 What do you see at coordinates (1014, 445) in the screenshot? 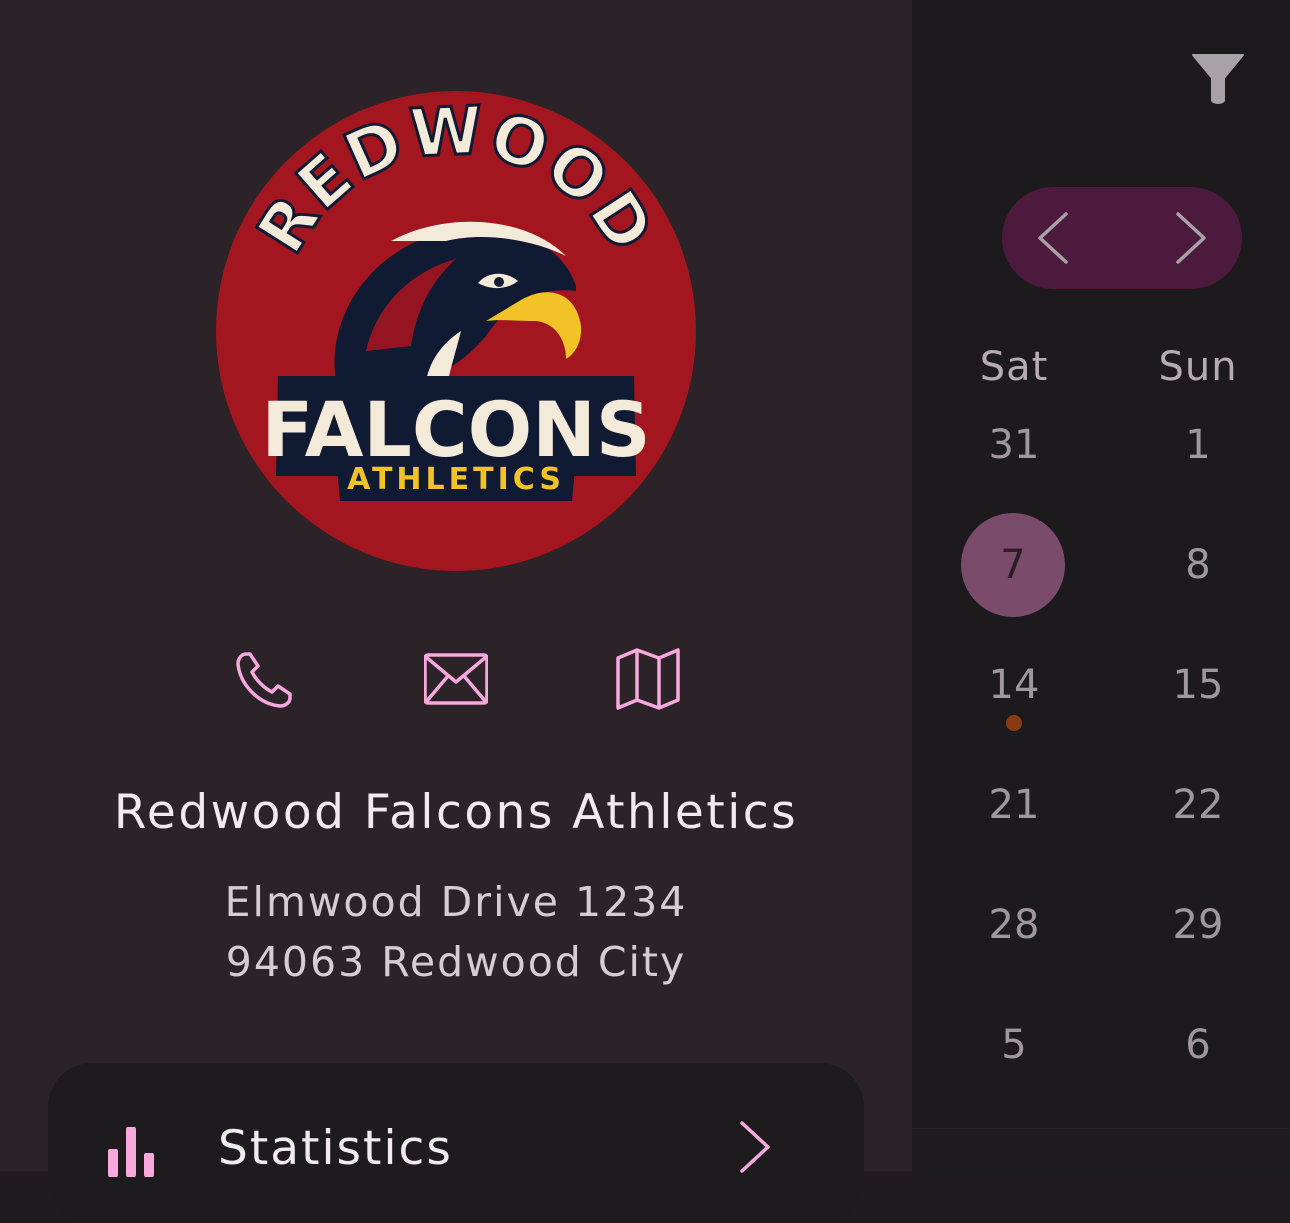
I see `calendar-day: 31` at bounding box center [1014, 445].